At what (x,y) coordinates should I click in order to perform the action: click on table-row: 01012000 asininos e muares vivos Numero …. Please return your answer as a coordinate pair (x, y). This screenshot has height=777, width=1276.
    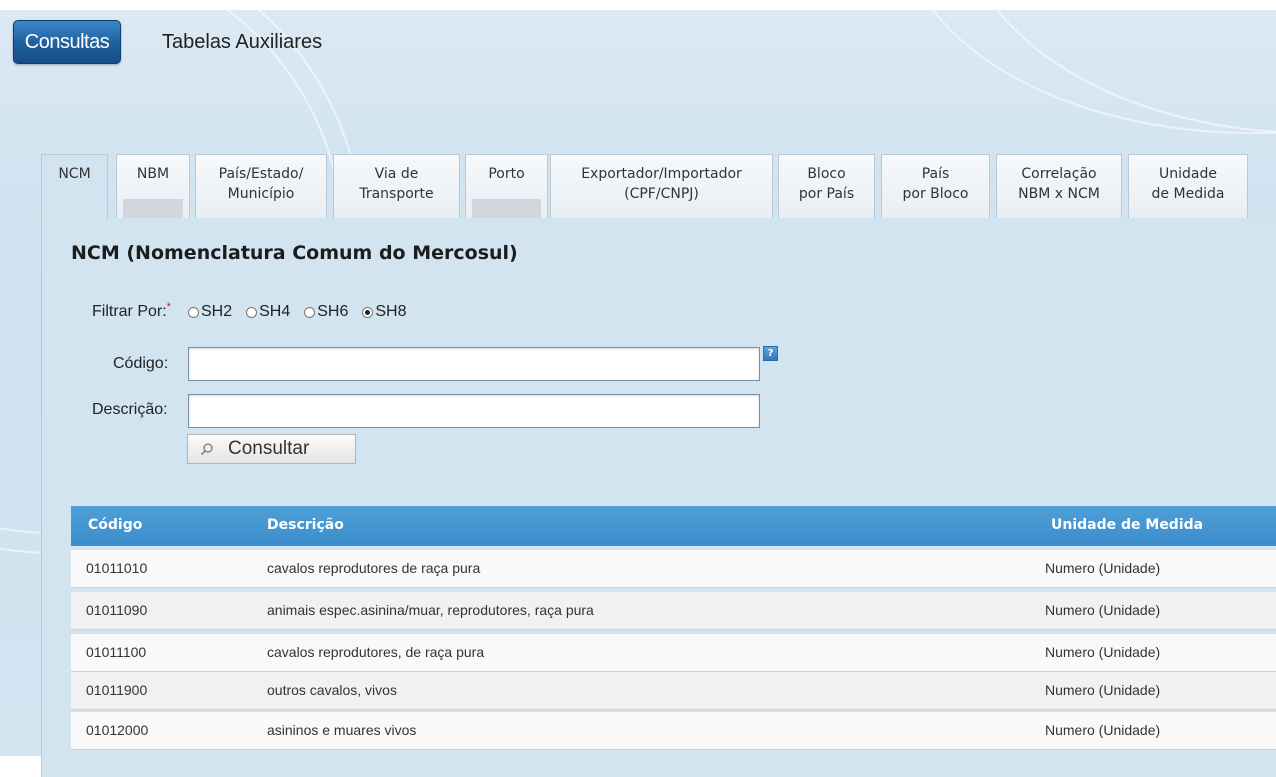
    Looking at the image, I should click on (673, 731).